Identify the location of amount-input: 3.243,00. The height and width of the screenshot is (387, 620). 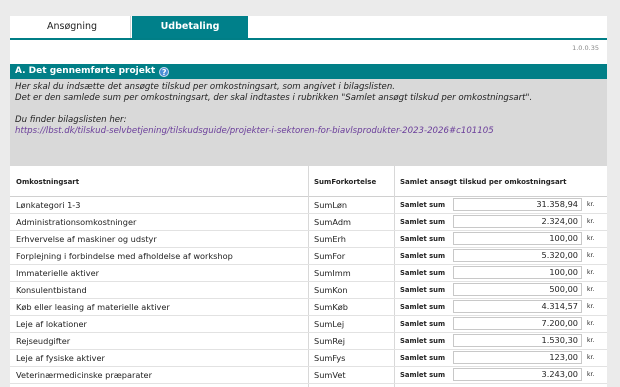
(517, 374).